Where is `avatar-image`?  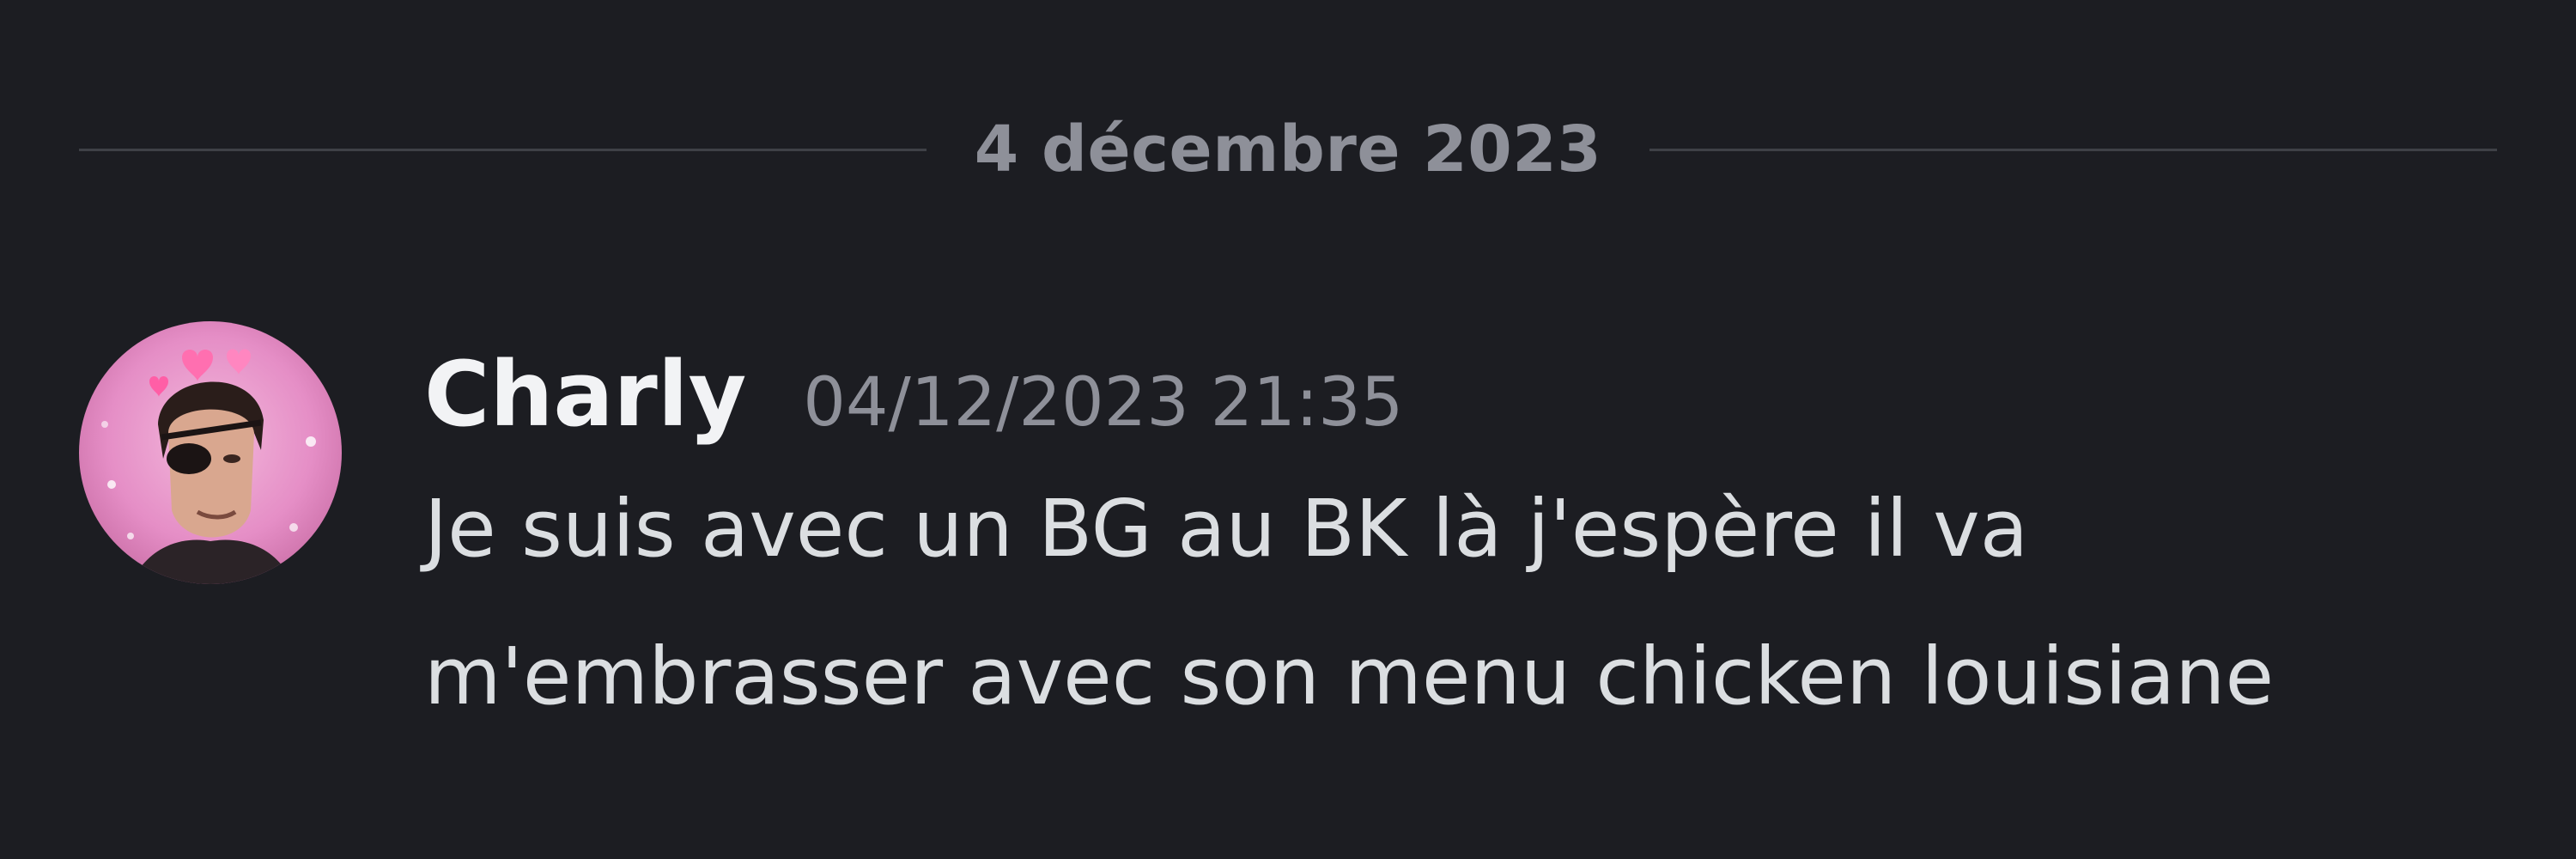
avatar-image is located at coordinates (210, 452).